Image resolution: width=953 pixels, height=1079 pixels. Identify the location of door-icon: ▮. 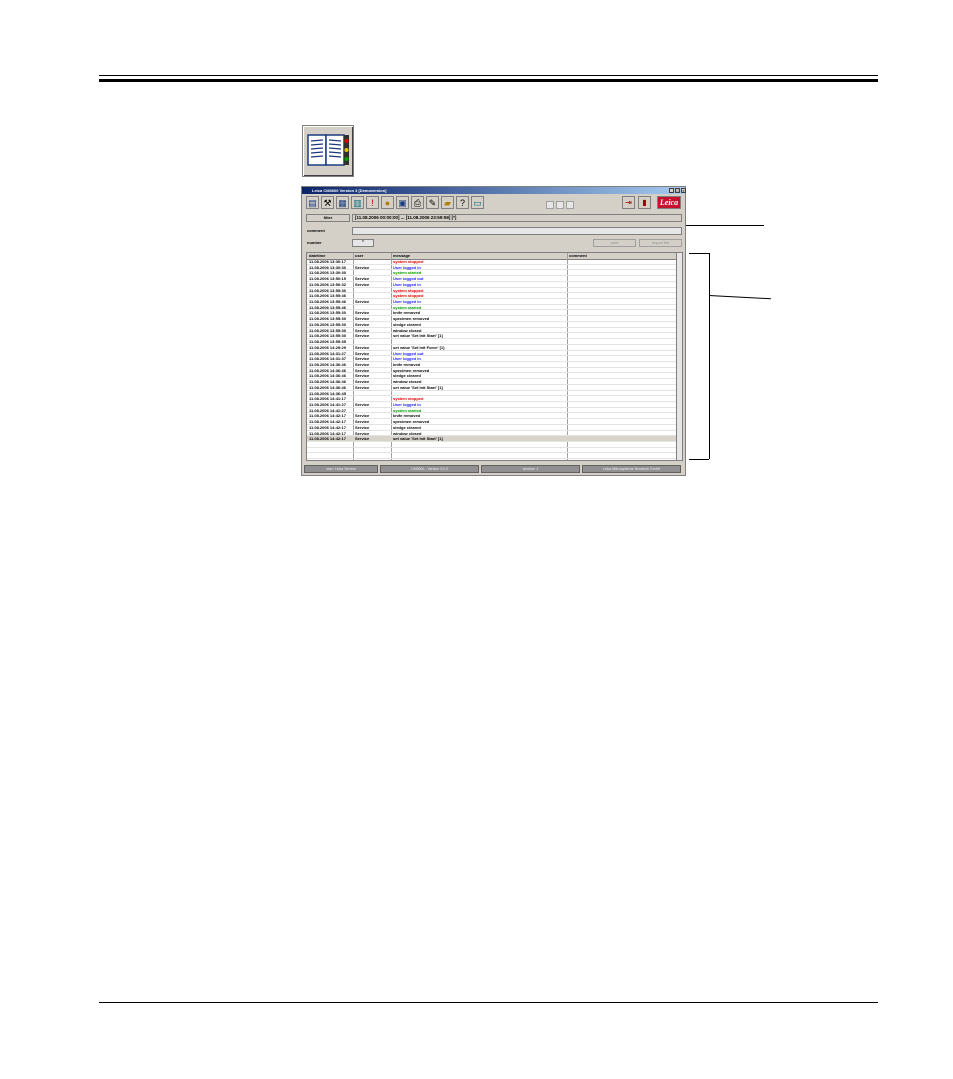
(644, 202).